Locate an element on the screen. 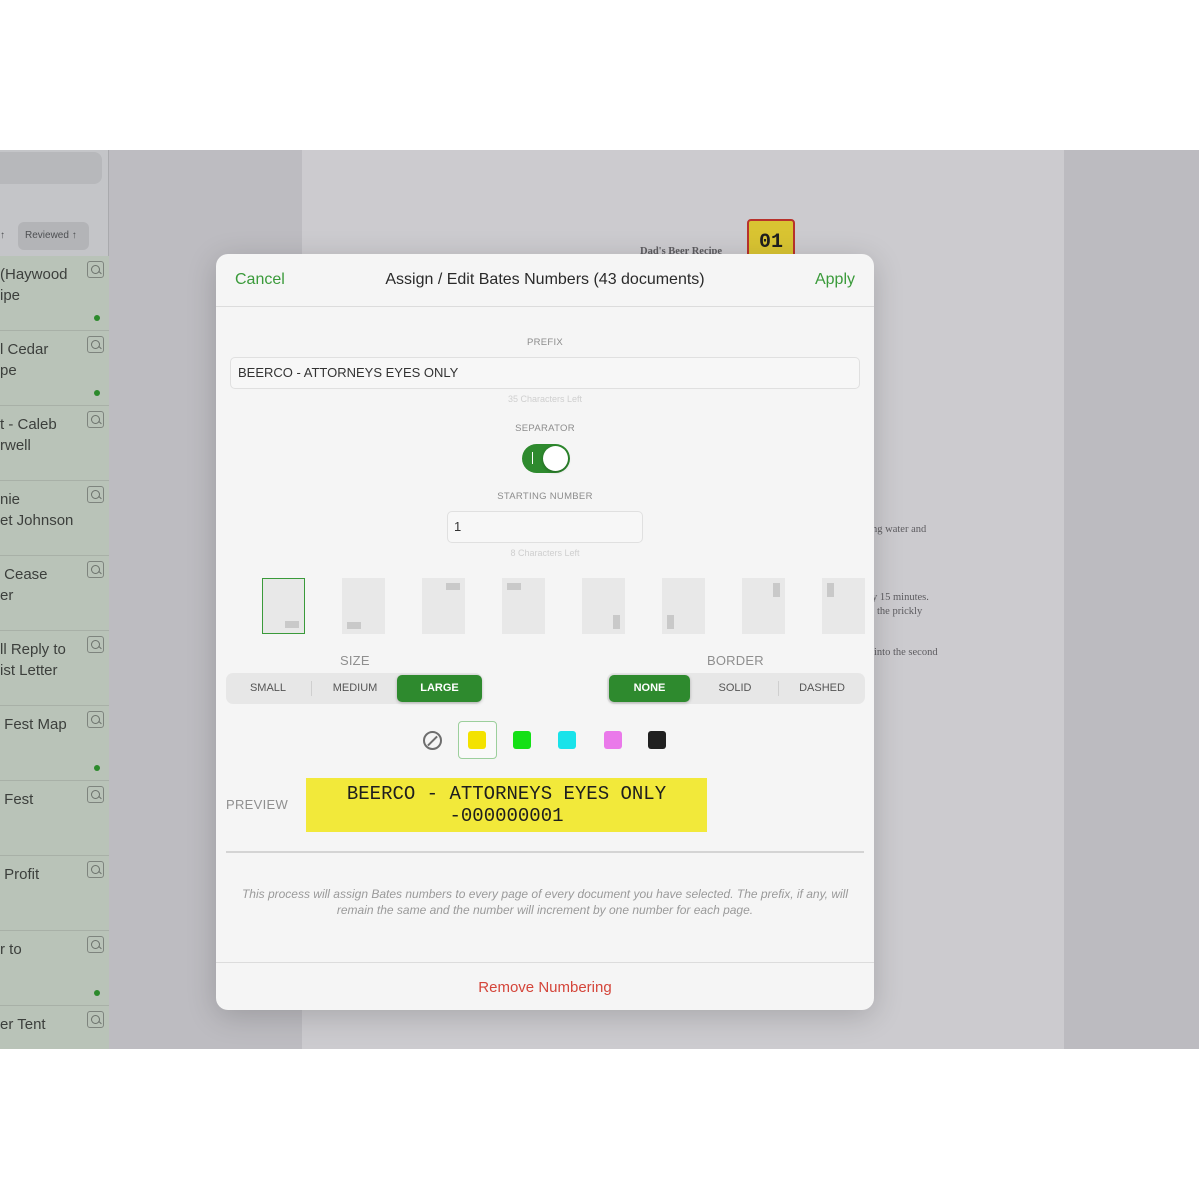 The height and width of the screenshot is (1199, 1199). list-item: ll Reply to ist Letter is located at coordinates (54, 668).